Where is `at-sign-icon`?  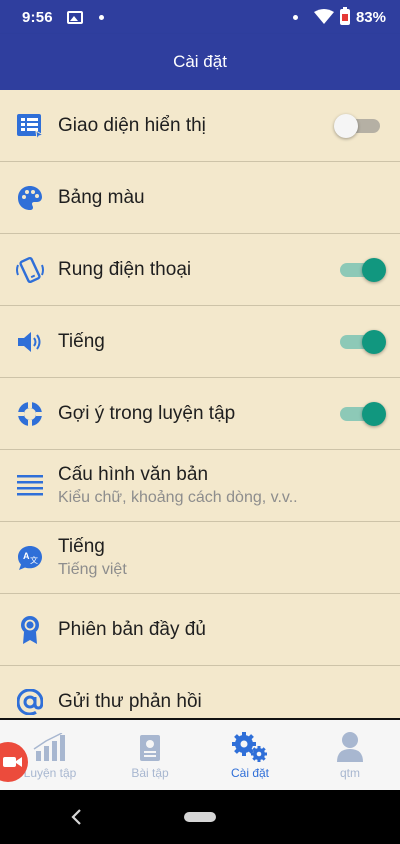
at-sign-icon is located at coordinates (30, 701).